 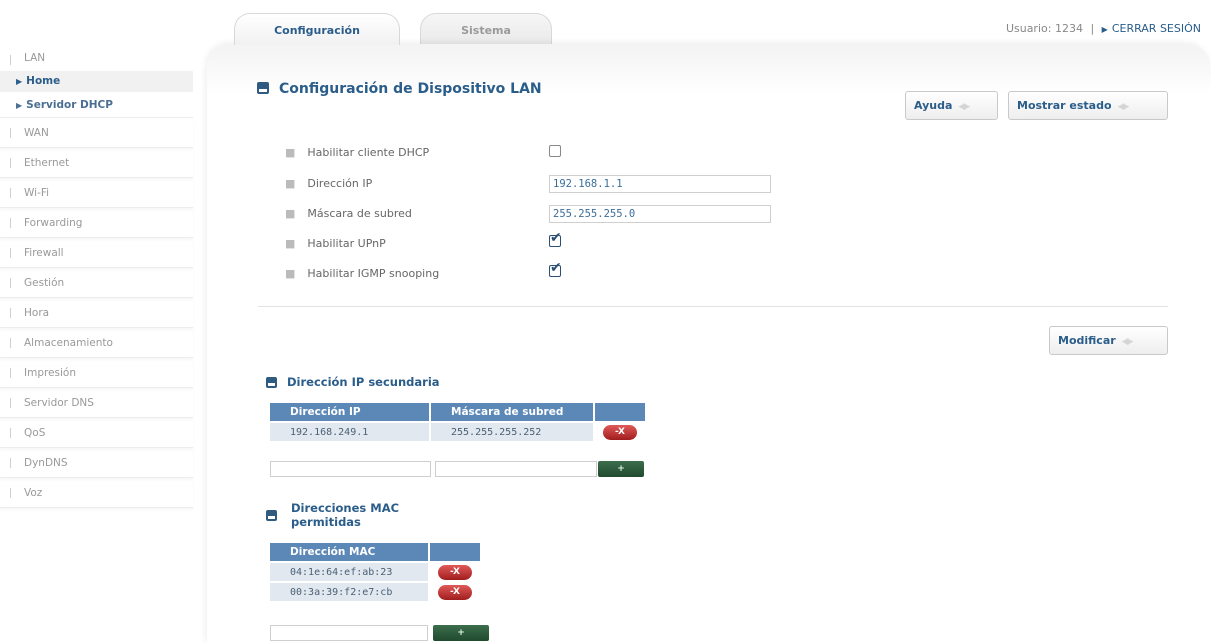 I want to click on table-row: 00:3a:39:f2:e7:cb -X, so click(x=375, y=592).